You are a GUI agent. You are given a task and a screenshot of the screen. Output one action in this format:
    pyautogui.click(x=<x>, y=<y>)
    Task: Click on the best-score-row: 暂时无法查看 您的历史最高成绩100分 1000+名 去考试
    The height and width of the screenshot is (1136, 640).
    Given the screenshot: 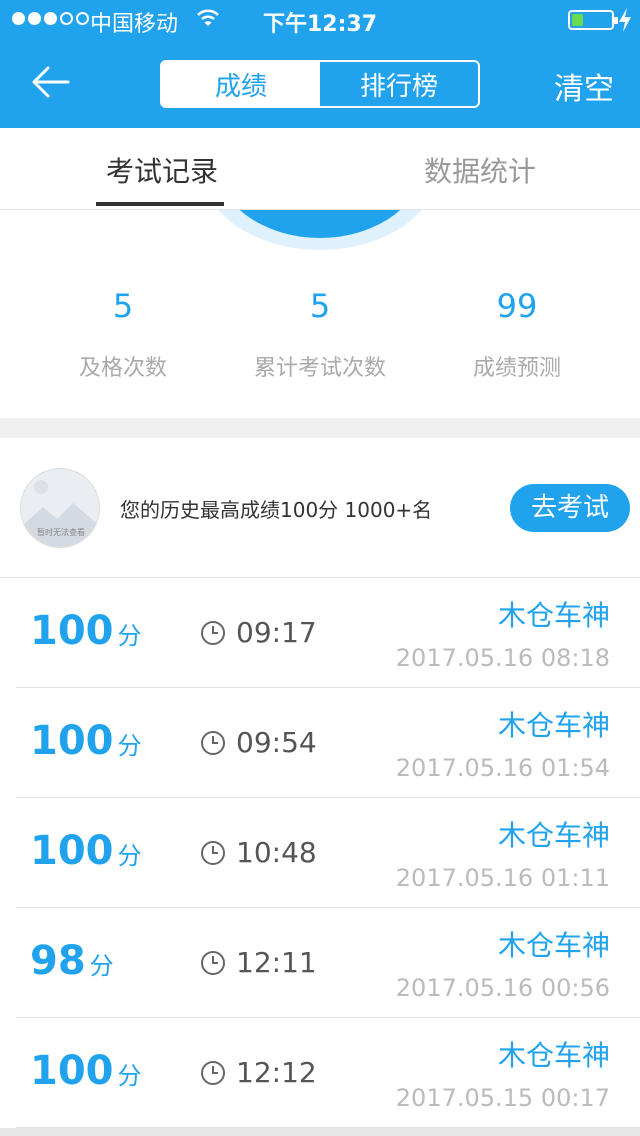 What is the action you would take?
    pyautogui.click(x=320, y=508)
    